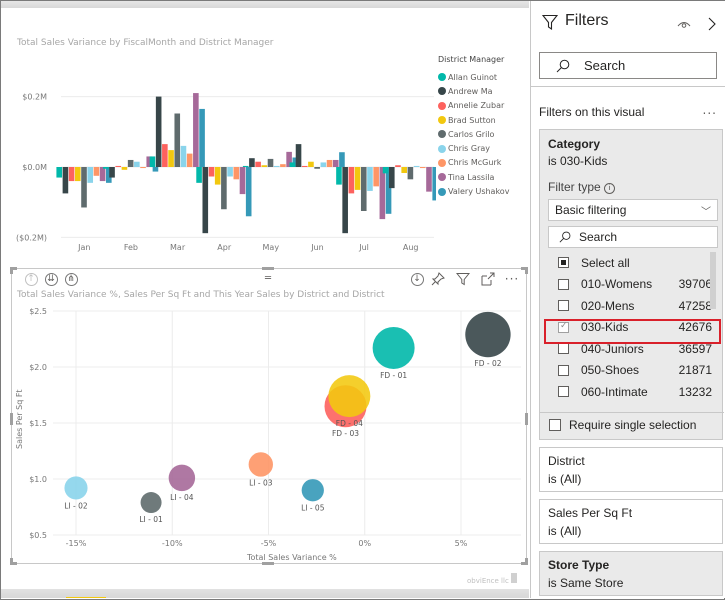  Describe the element at coordinates (38, 311) in the screenshot. I see `y-tick-label: $2.5` at that location.